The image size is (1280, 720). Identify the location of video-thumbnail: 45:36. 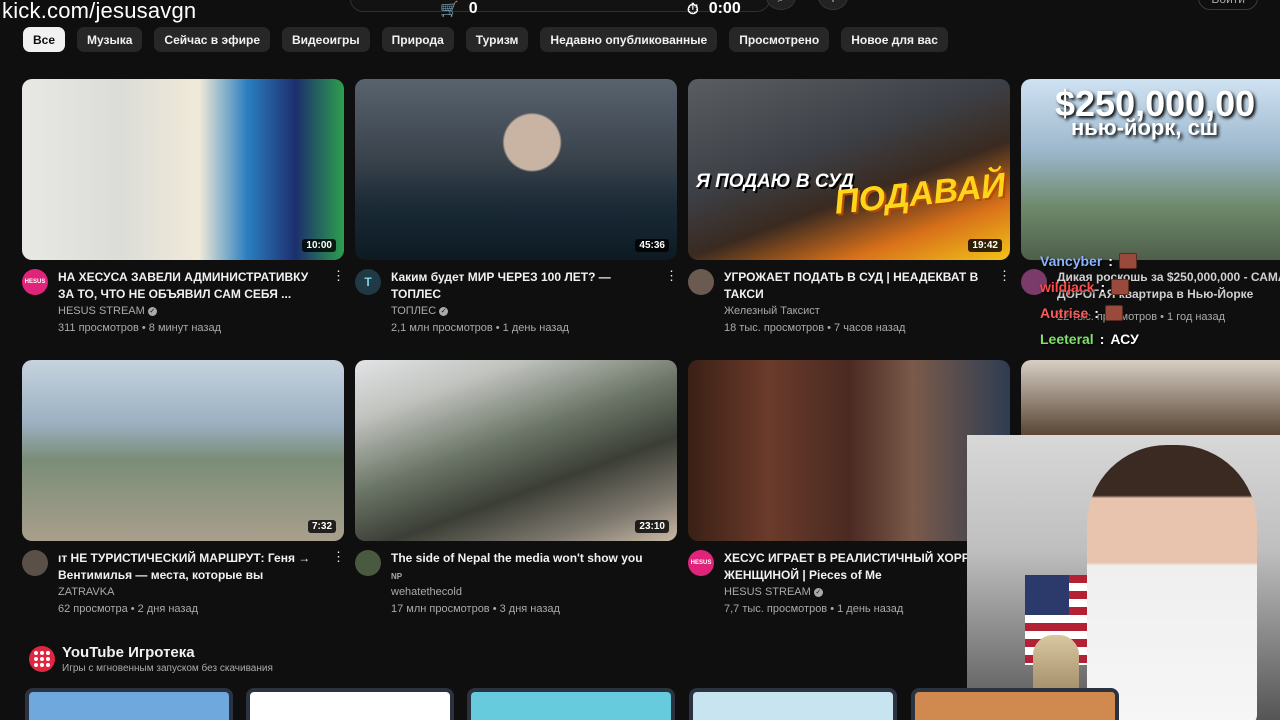
(516, 169).